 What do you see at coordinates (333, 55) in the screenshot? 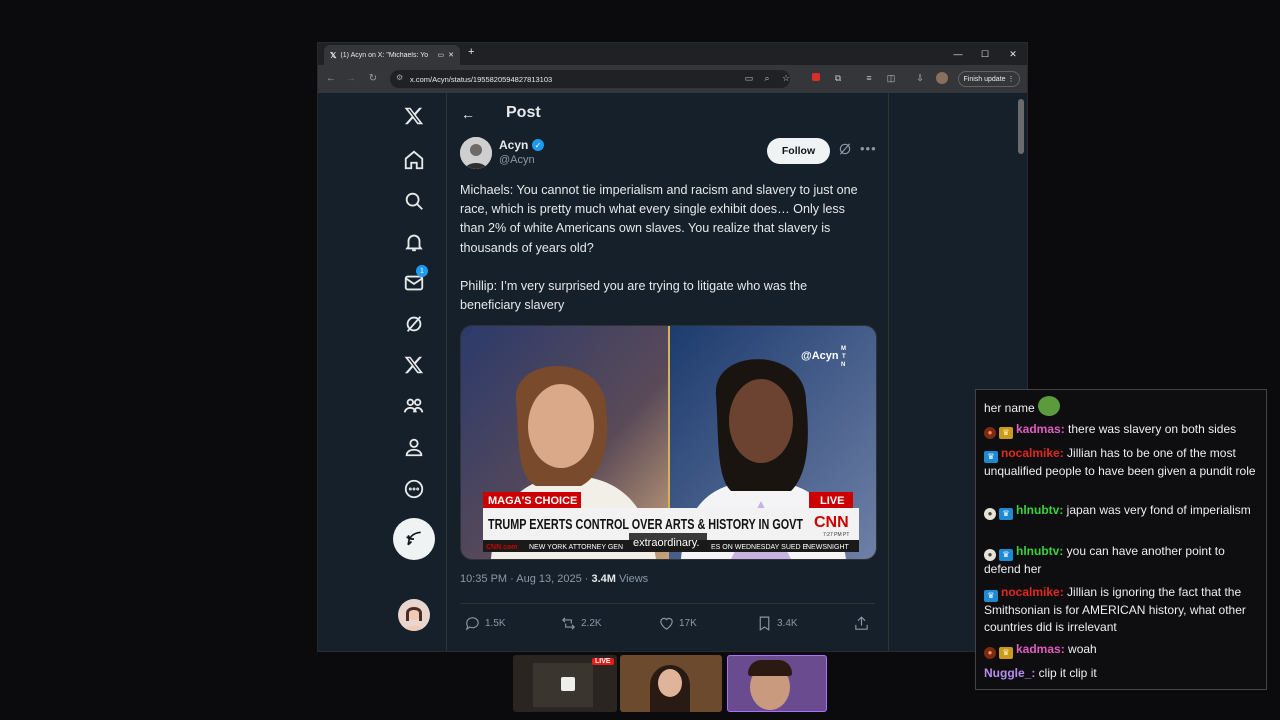
I see `x-favicon-icon: 𝕏` at bounding box center [333, 55].